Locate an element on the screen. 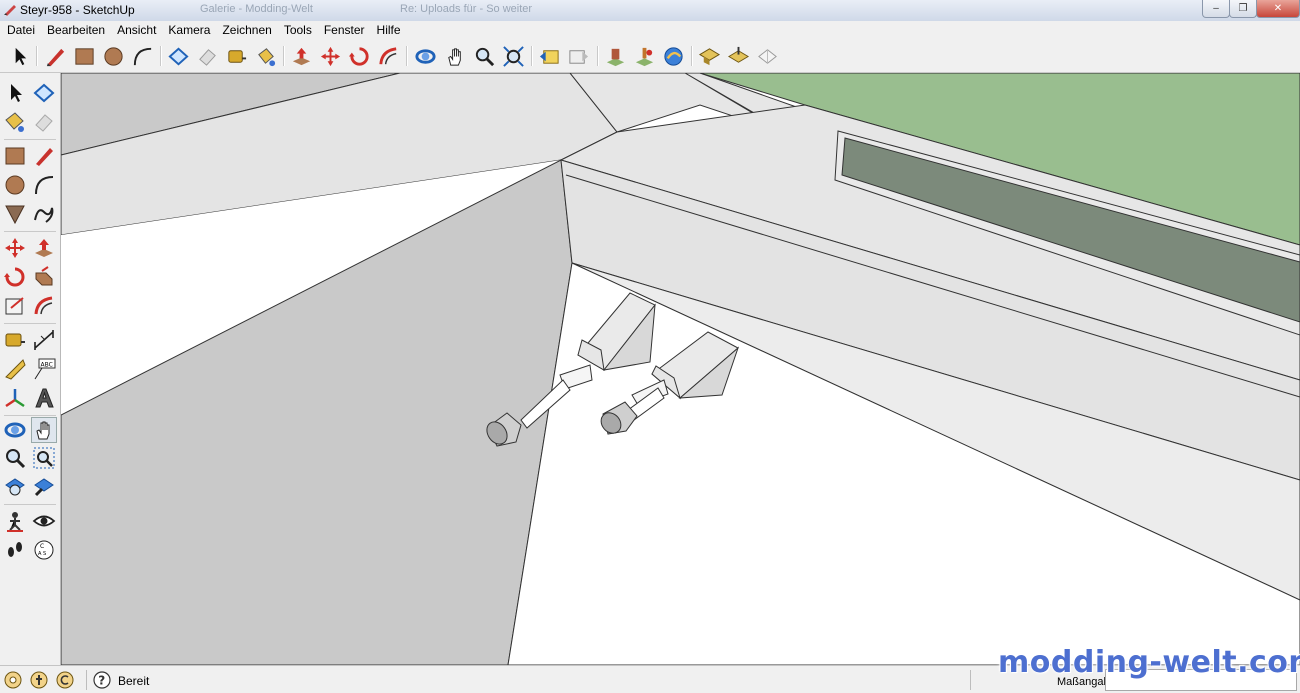  share-model-icon is located at coordinates (673, 56).